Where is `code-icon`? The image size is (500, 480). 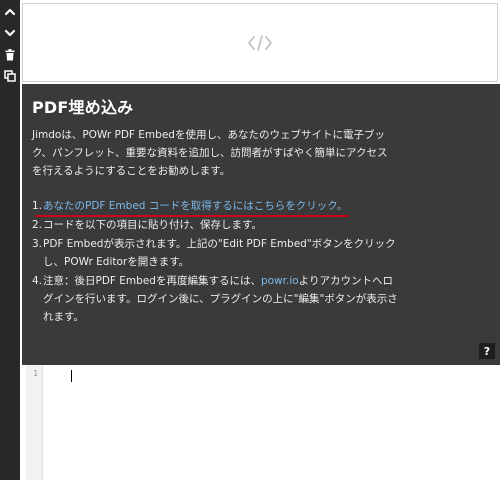
code-icon is located at coordinates (260, 42).